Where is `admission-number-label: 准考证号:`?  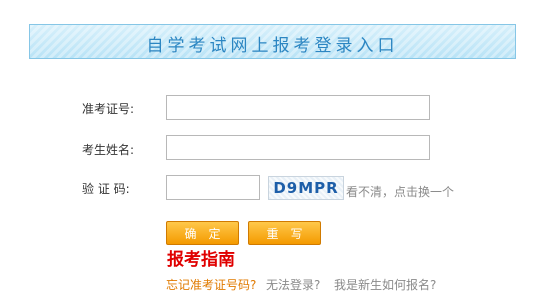
admission-number-label: 准考证号: is located at coordinates (108, 109).